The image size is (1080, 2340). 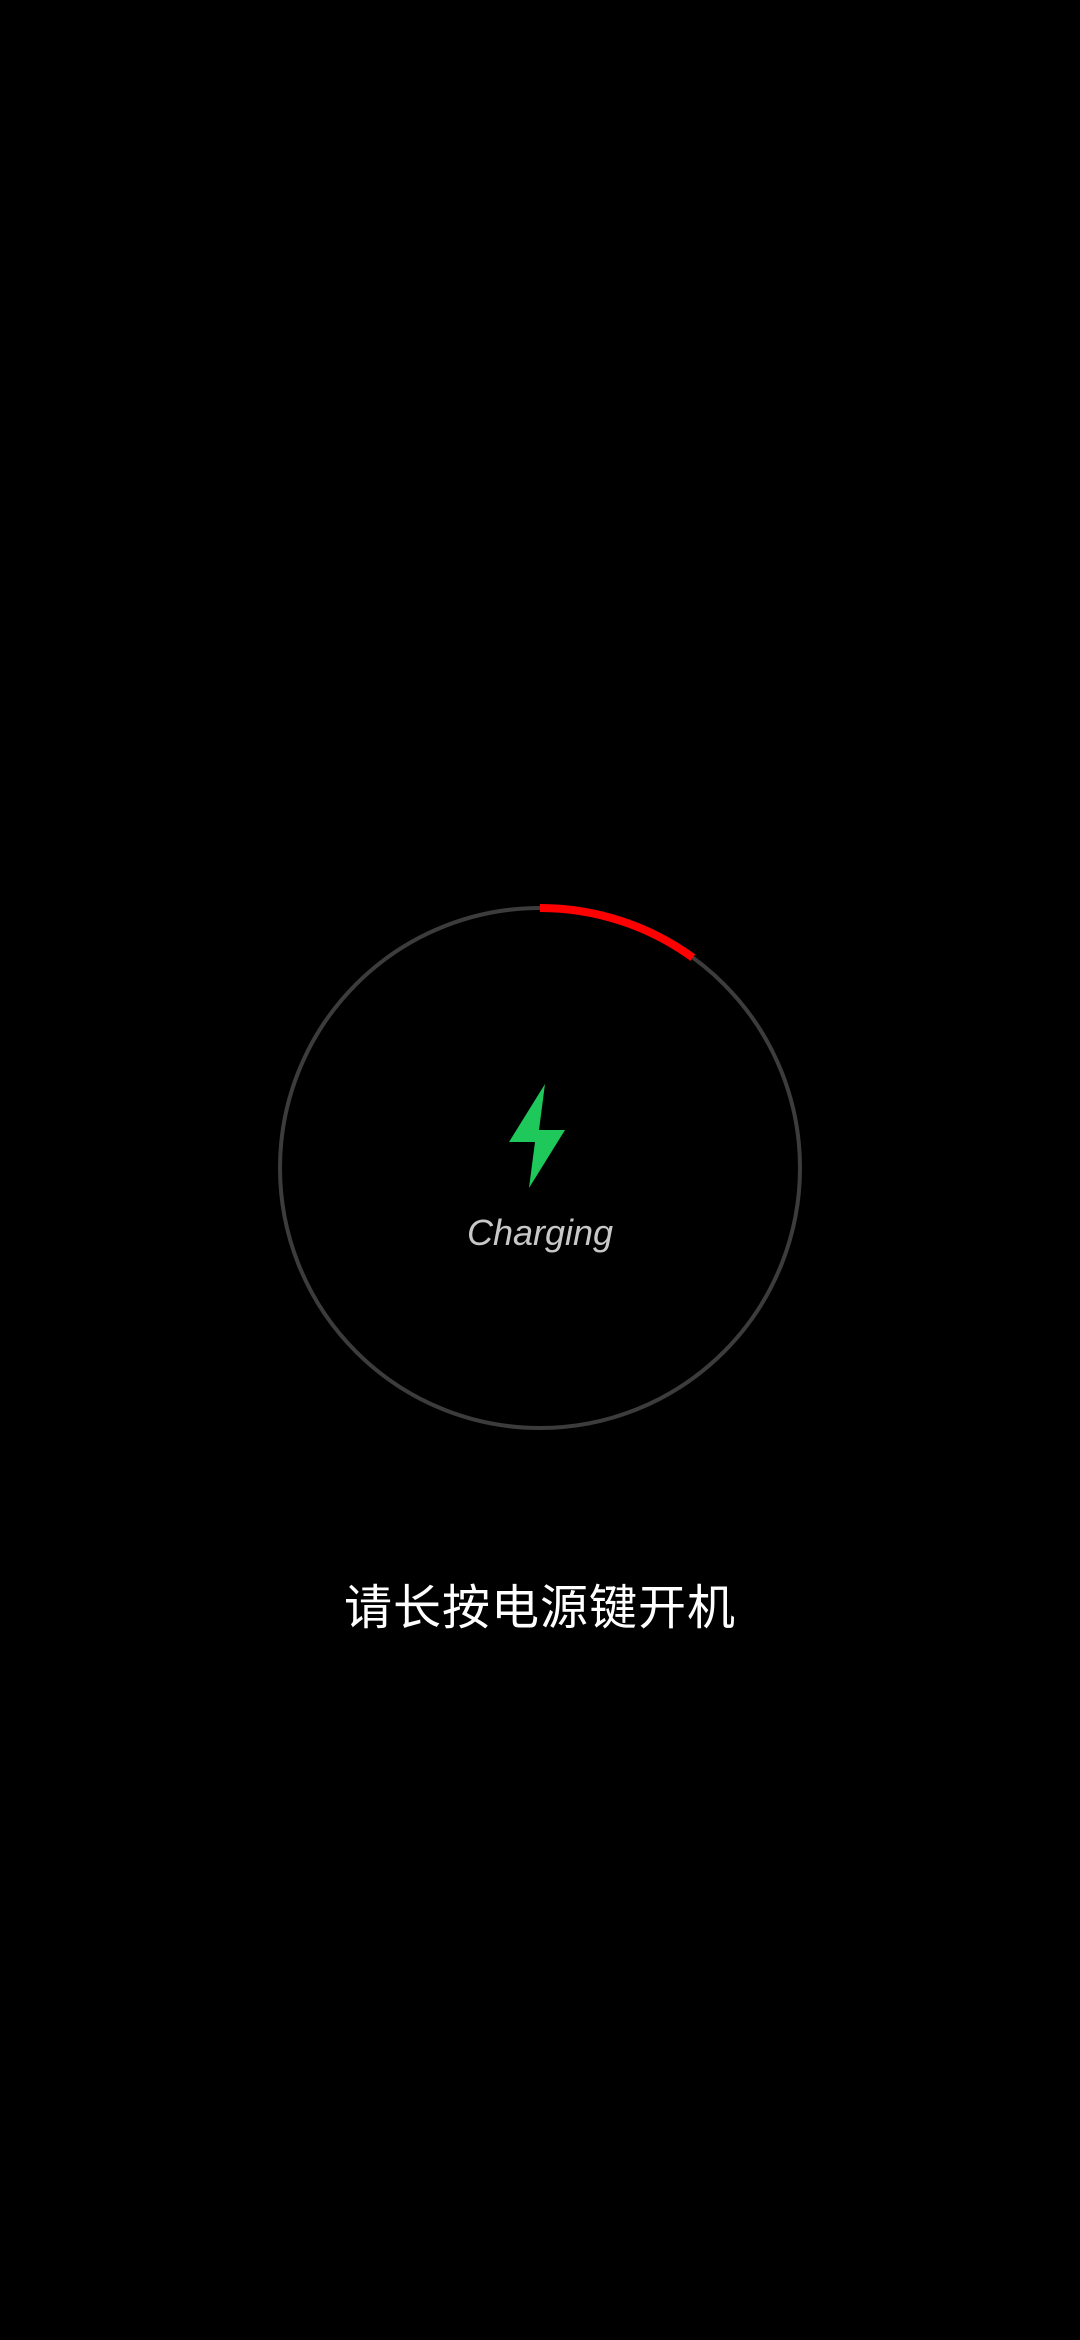 I want to click on lightning-bolt-icon, so click(x=537, y=1136).